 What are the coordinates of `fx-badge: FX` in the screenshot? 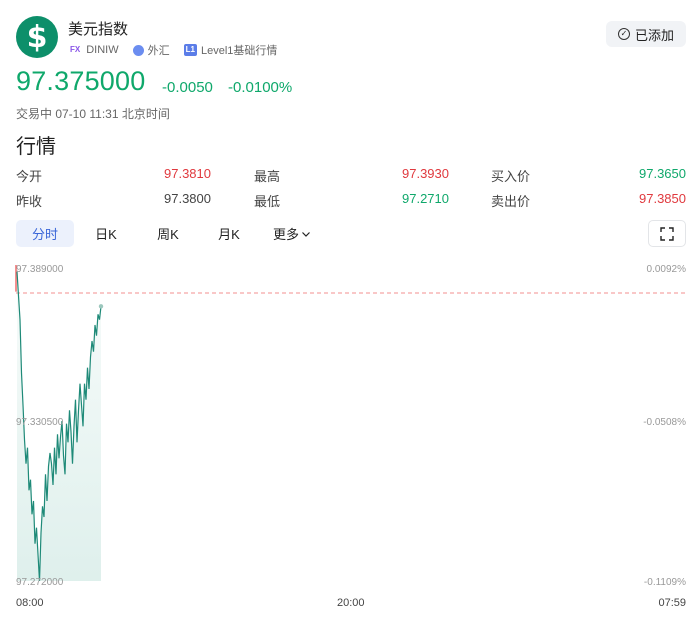 It's located at (75, 49).